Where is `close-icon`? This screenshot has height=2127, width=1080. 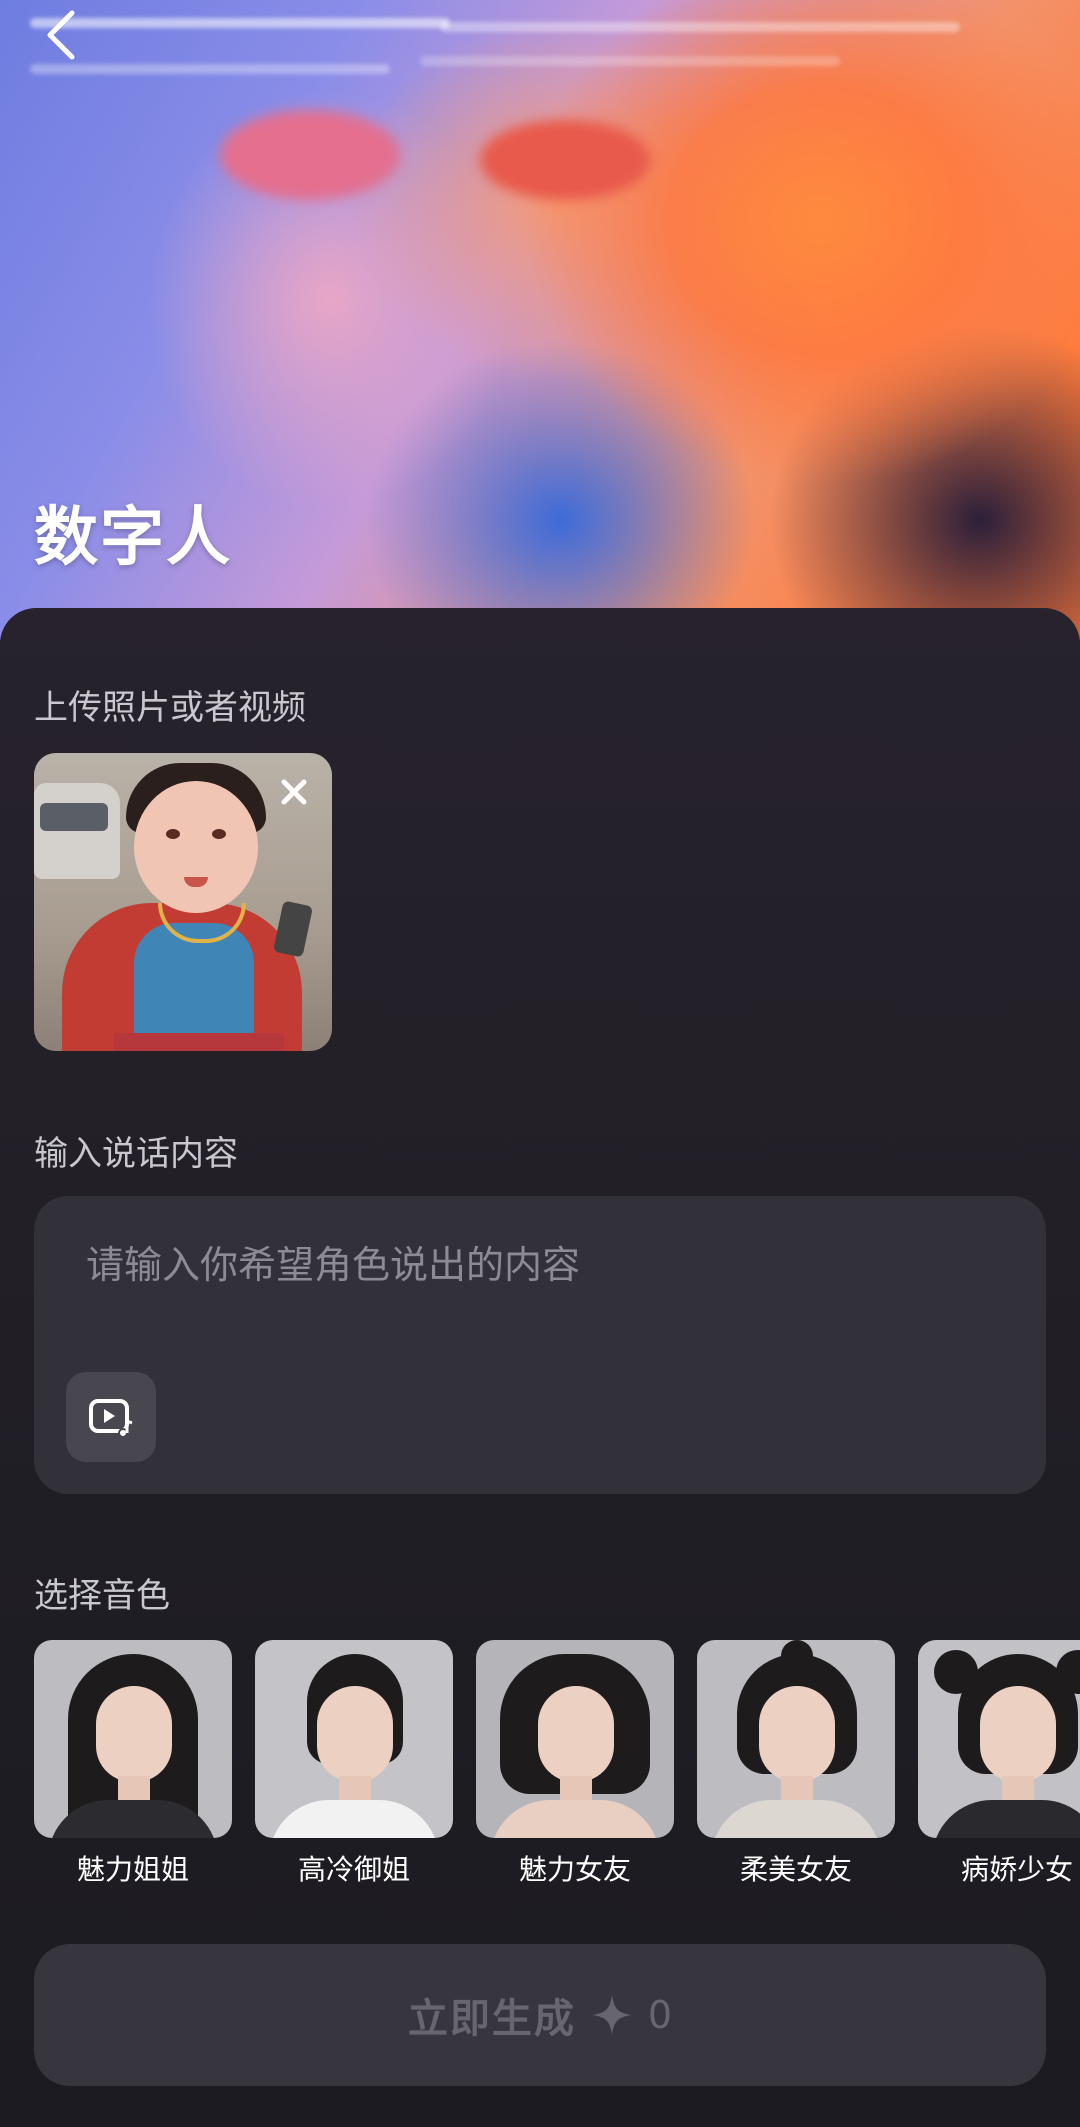
close-icon is located at coordinates (294, 792).